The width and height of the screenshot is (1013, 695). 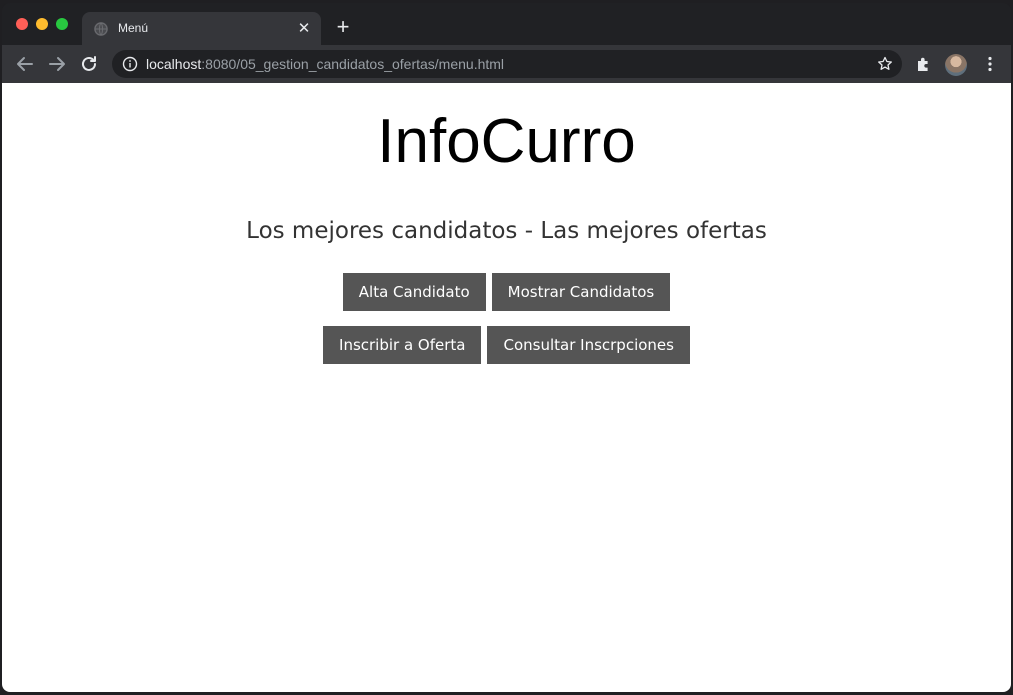 I want to click on active-tab: Menú ✕, so click(x=201, y=29).